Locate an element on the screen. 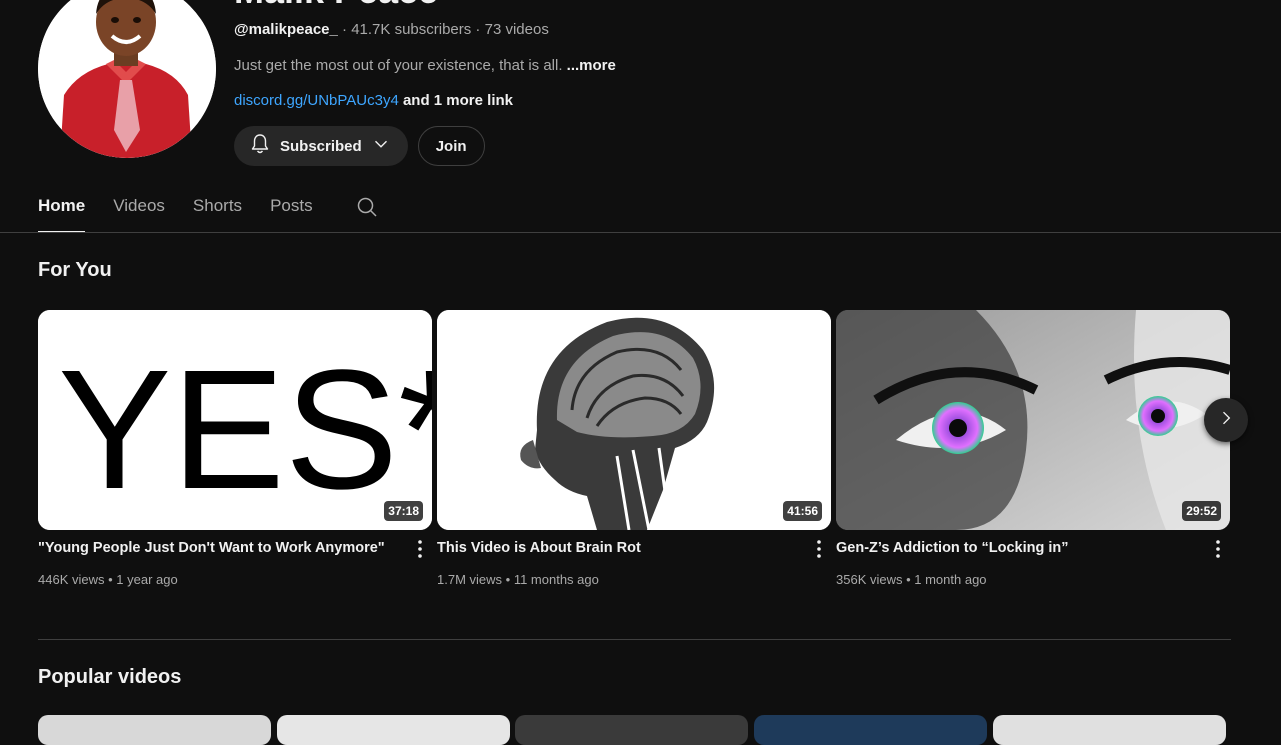 The width and height of the screenshot is (1281, 745). video-meta: 1.7M views • 11 months ago is located at coordinates (518, 579).